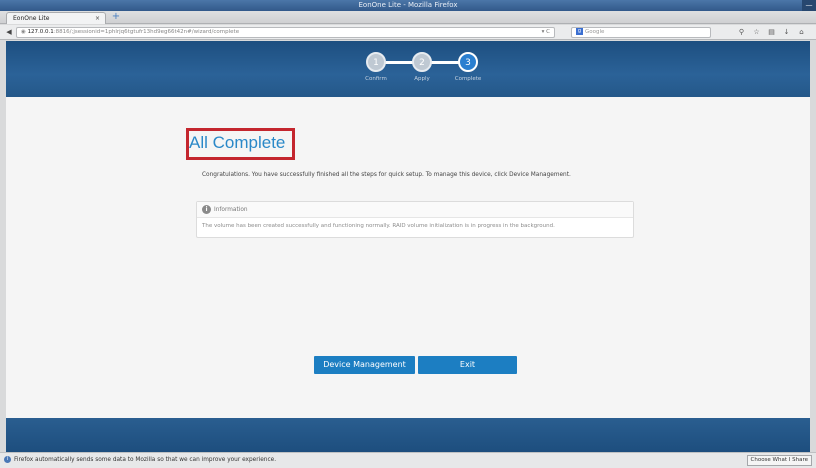  What do you see at coordinates (546, 32) in the screenshot?
I see `reload-icon: ▾ C` at bounding box center [546, 32].